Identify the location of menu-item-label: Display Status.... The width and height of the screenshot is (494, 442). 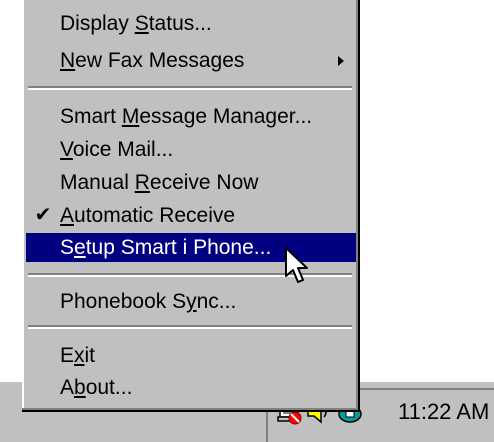
(136, 23).